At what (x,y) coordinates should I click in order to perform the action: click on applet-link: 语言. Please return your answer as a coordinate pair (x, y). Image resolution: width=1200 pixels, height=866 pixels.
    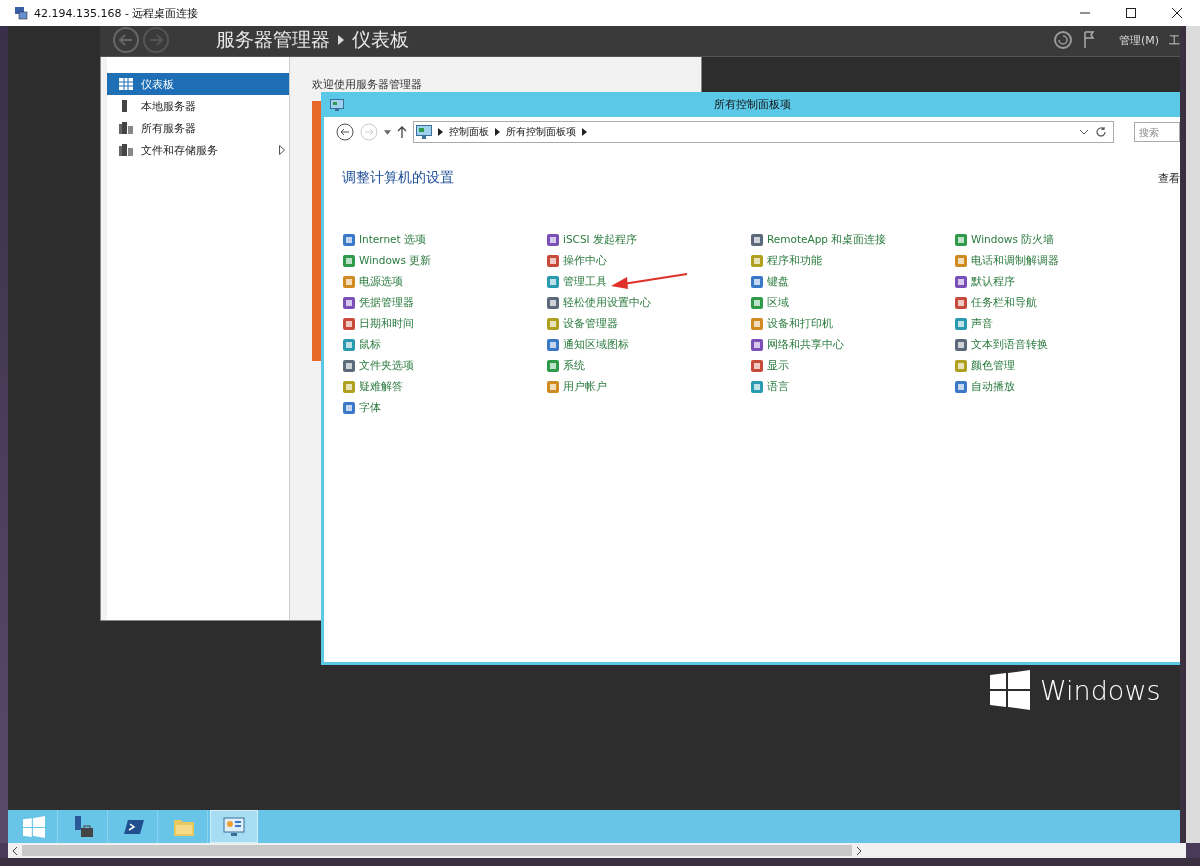
    Looking at the image, I should click on (778, 386).